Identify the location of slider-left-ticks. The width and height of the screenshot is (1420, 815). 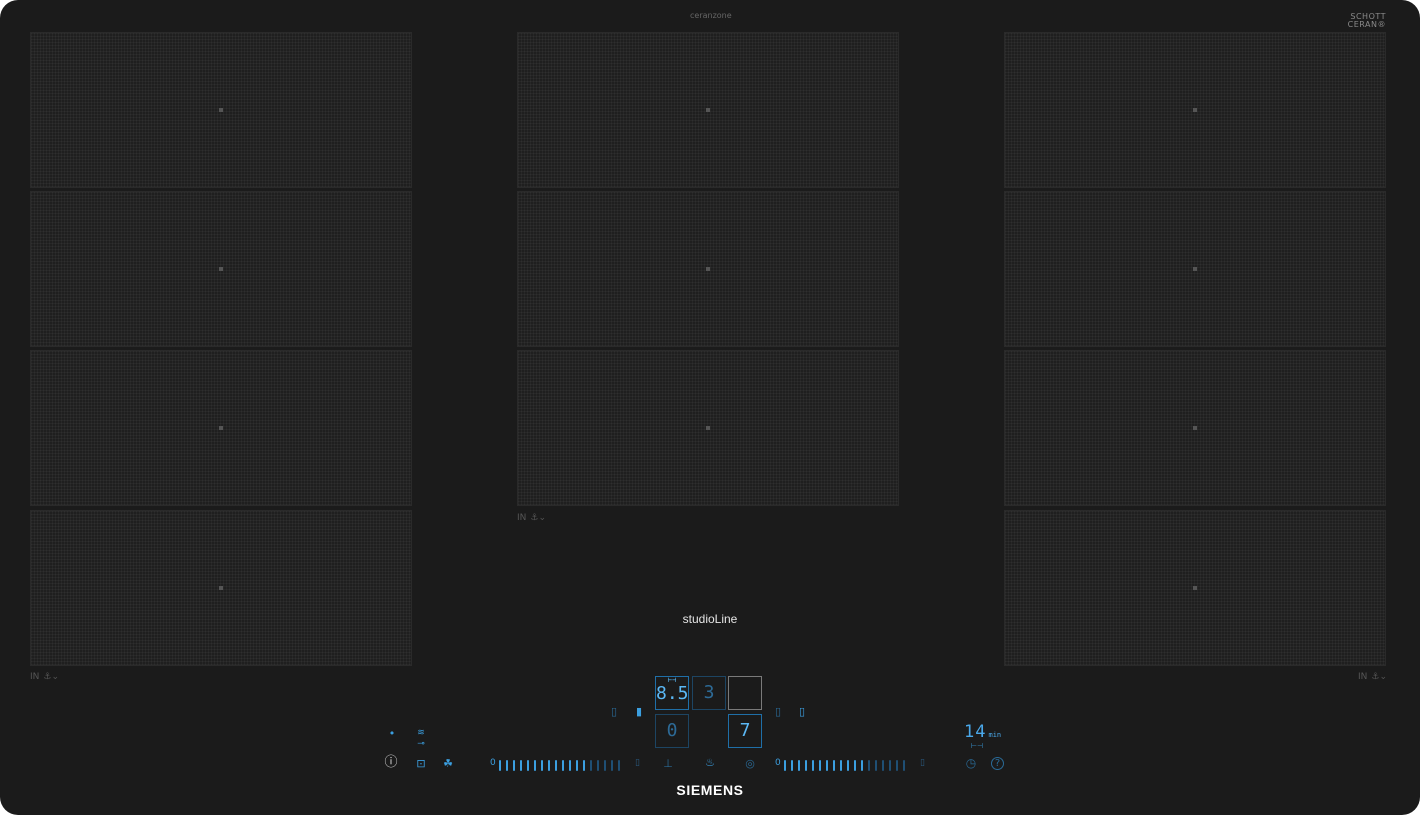
(563, 765).